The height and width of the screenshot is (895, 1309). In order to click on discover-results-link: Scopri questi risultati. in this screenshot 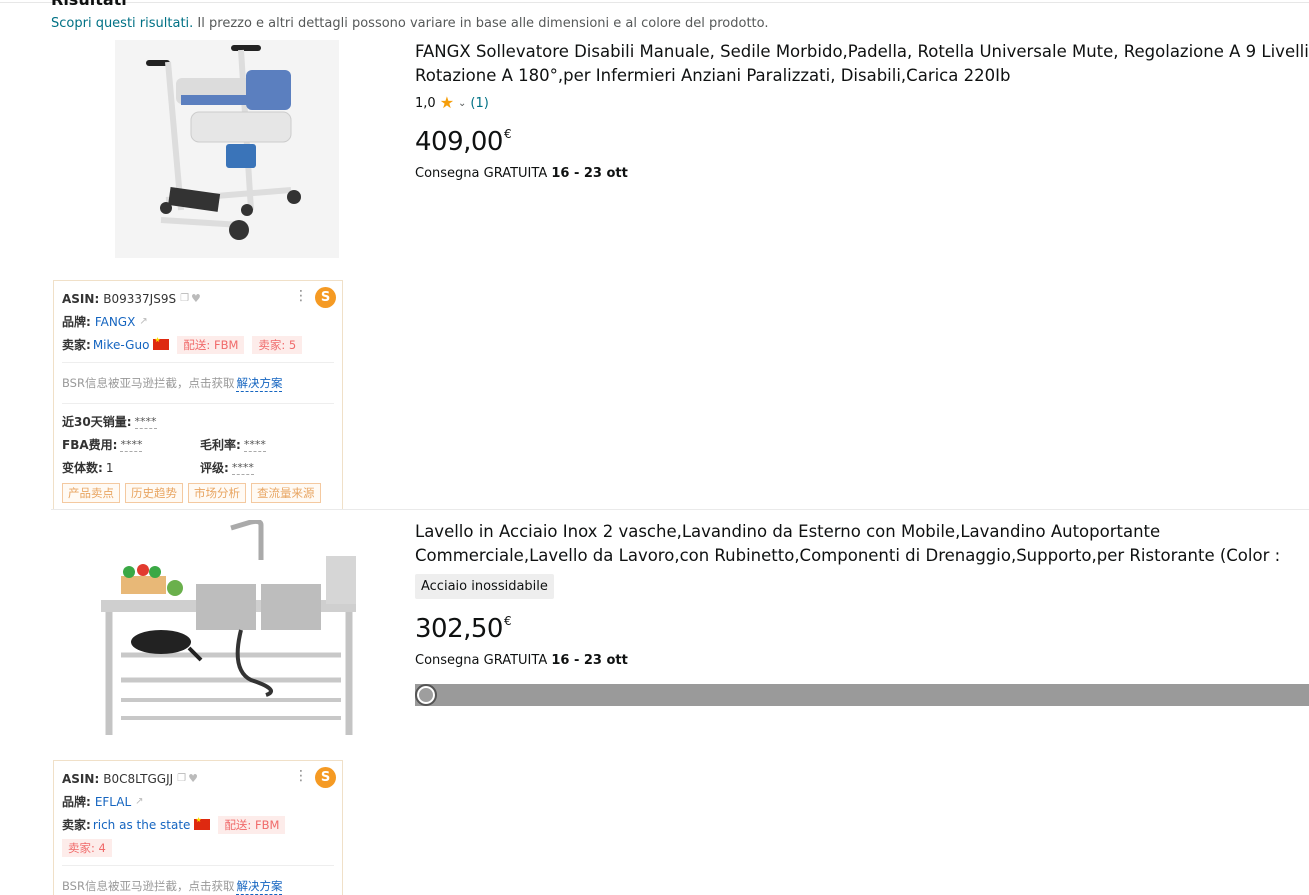, I will do `click(122, 23)`.